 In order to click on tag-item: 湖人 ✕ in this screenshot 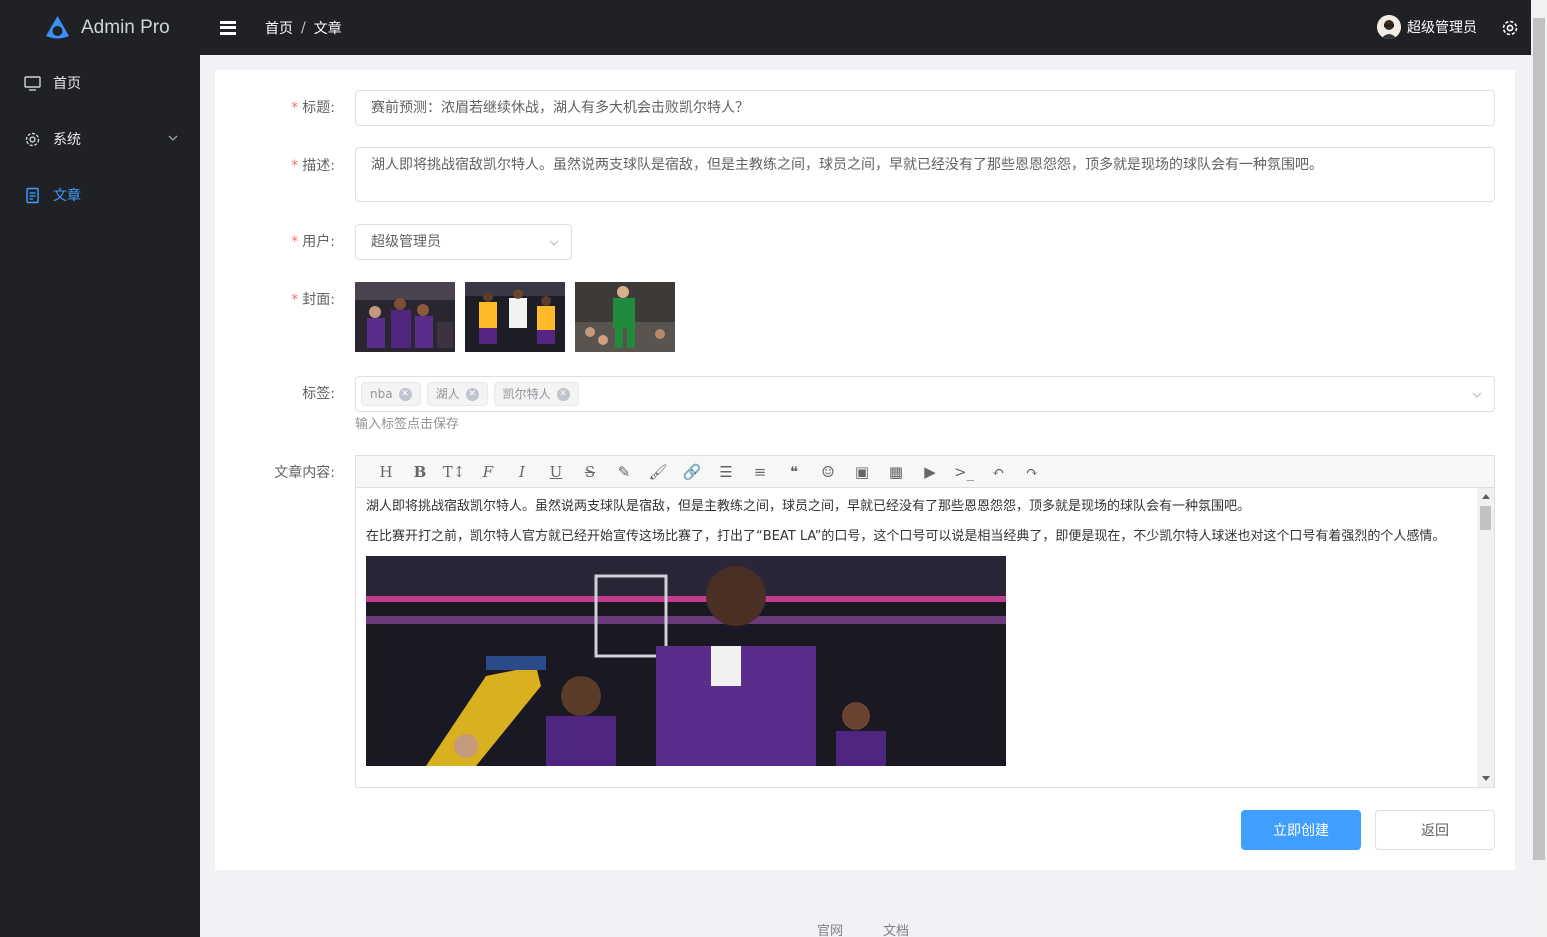, I will do `click(457, 394)`.